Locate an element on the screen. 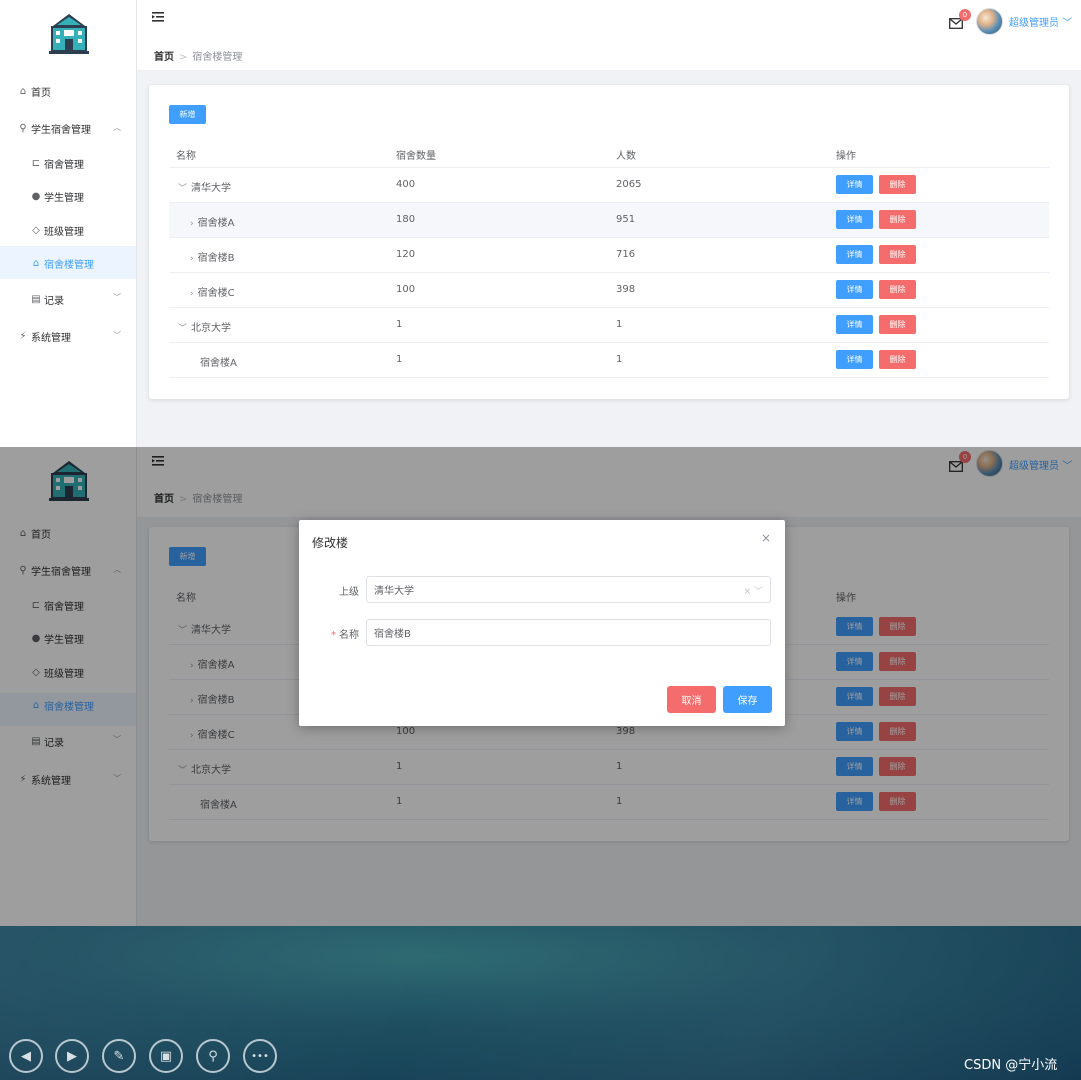  row-name: 宿舍楼A is located at coordinates (216, 223).